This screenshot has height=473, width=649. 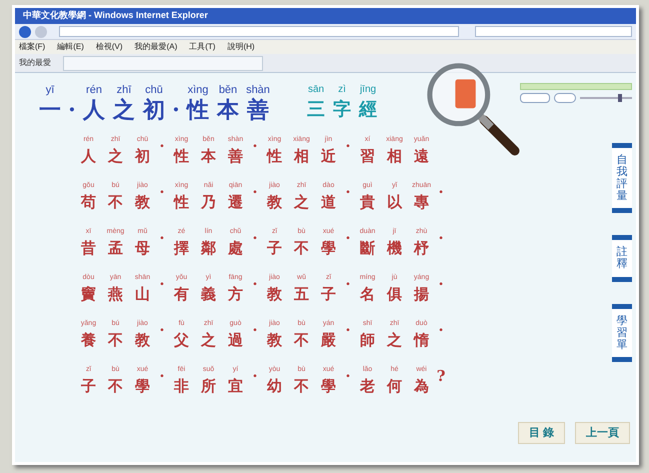 What do you see at coordinates (228, 90) in the screenshot?
I see `pinyin: běn` at bounding box center [228, 90].